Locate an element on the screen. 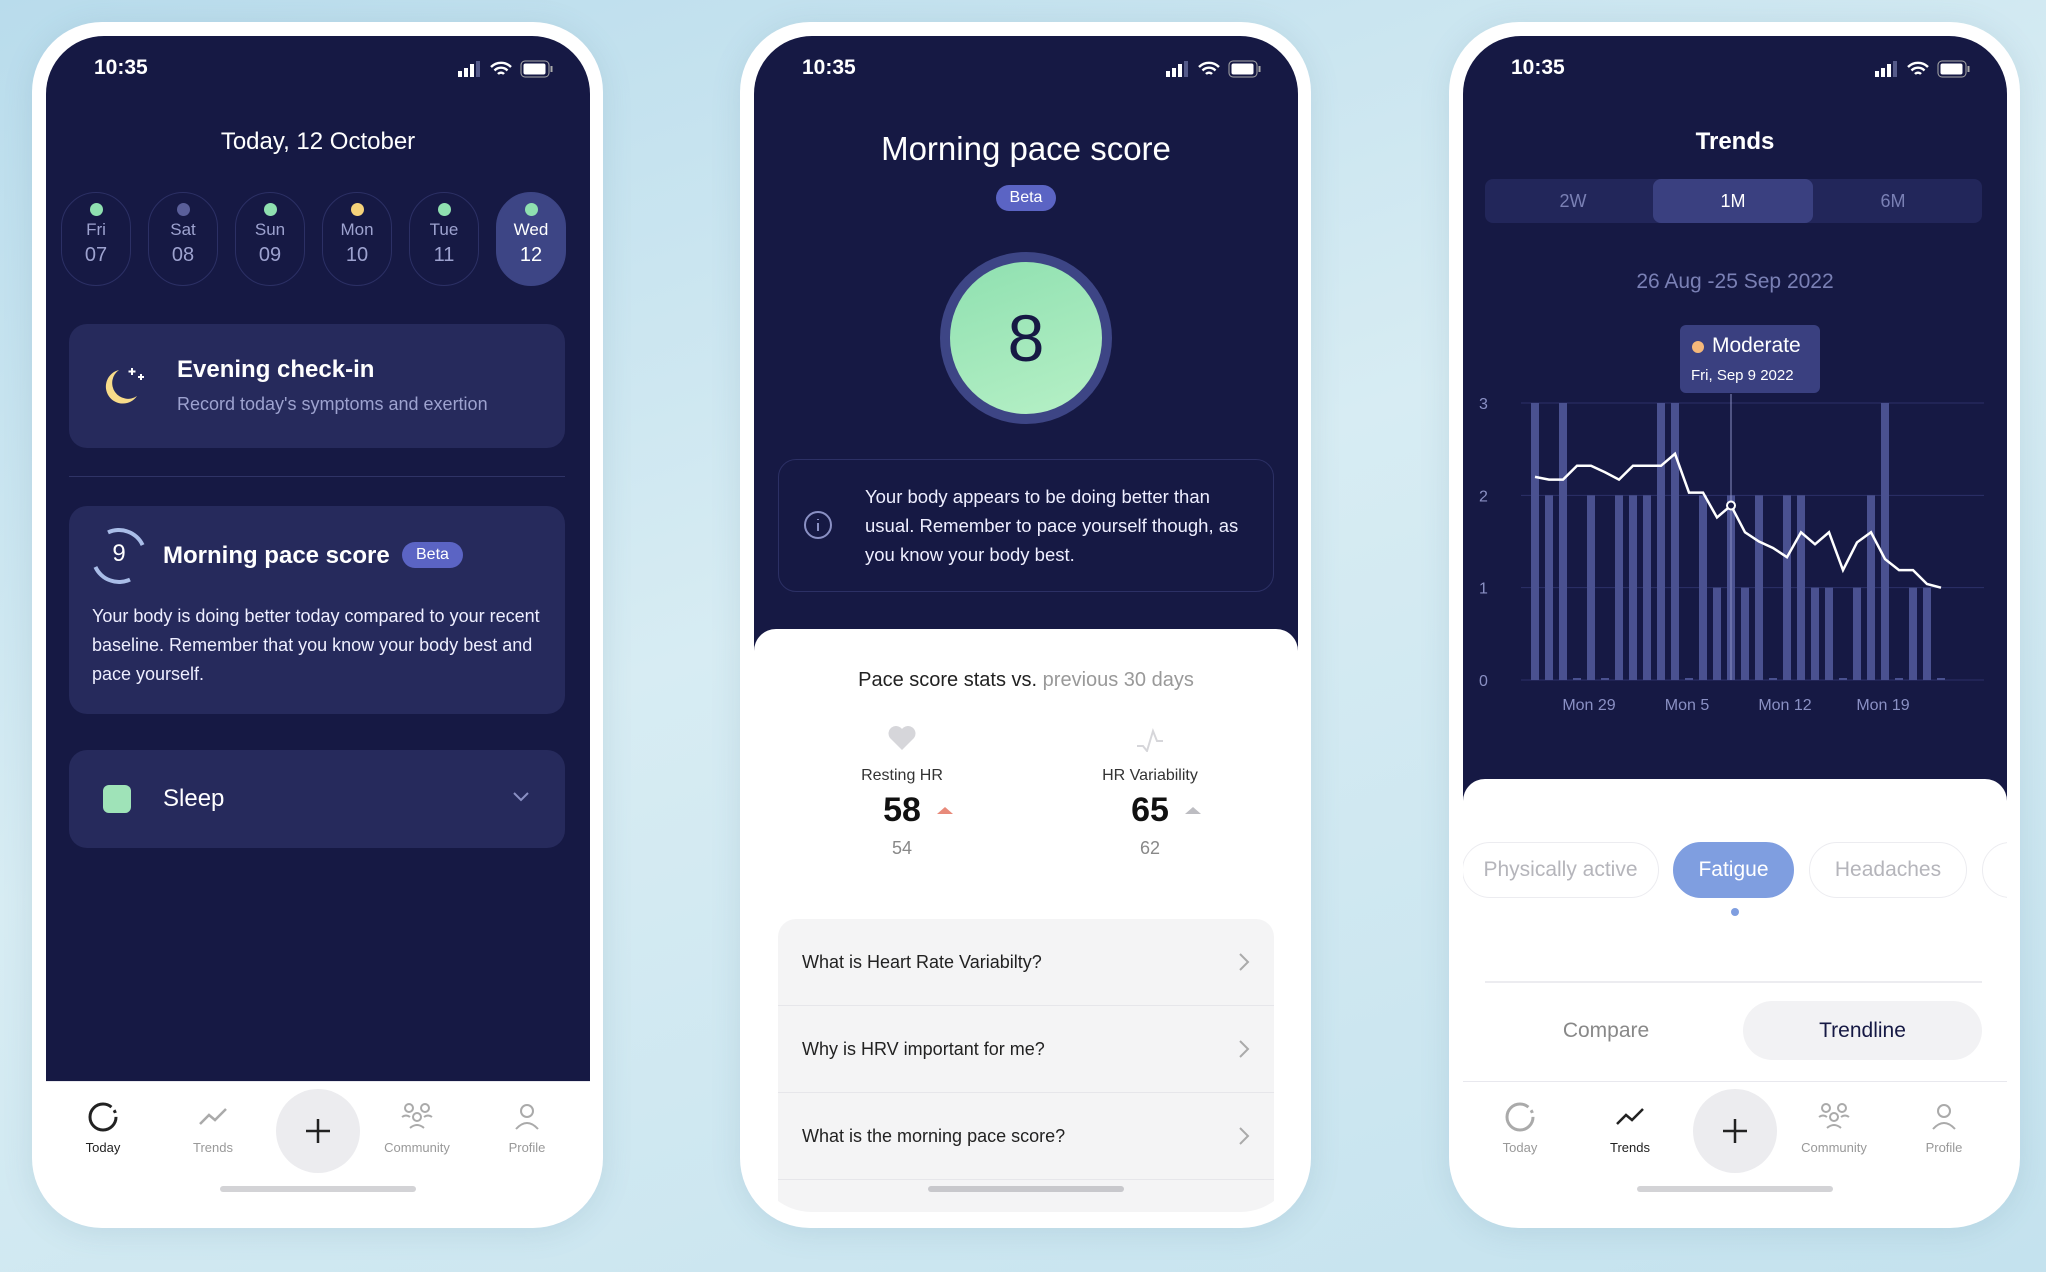 The width and height of the screenshot is (2046, 1272). day-name: Sat is located at coordinates (183, 229).